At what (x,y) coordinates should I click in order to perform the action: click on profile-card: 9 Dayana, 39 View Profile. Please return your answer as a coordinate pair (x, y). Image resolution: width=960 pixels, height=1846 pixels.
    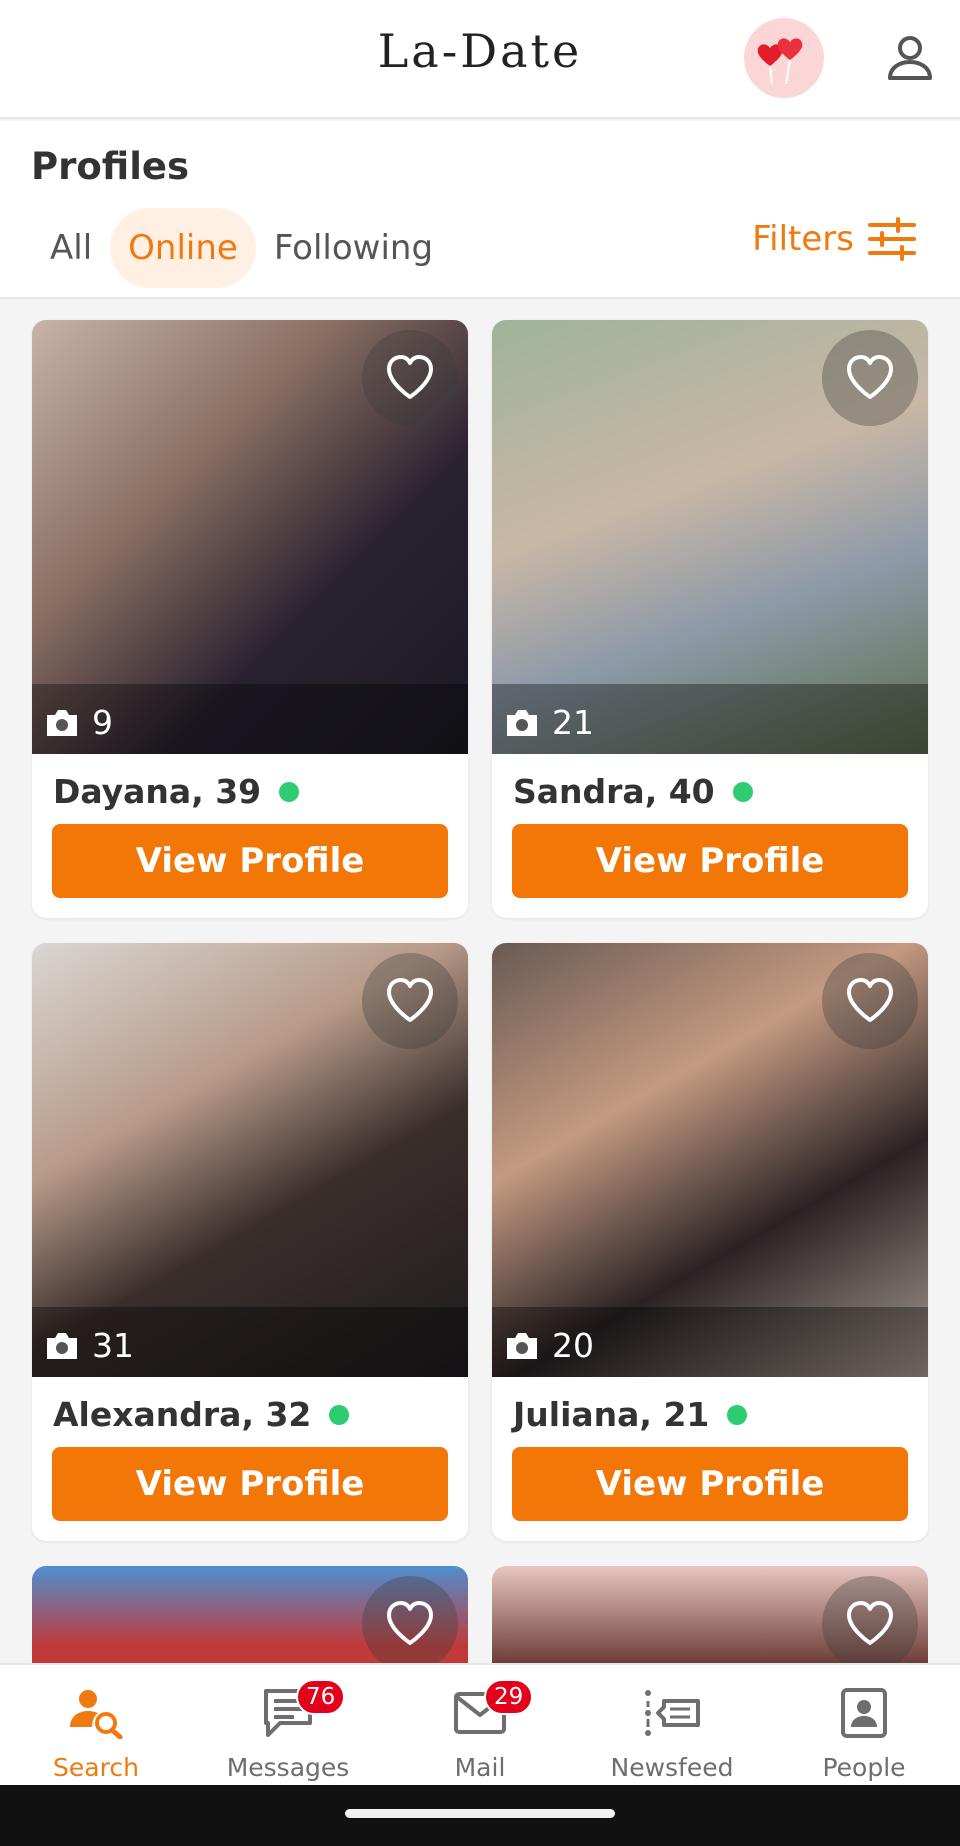
    Looking at the image, I should click on (250, 619).